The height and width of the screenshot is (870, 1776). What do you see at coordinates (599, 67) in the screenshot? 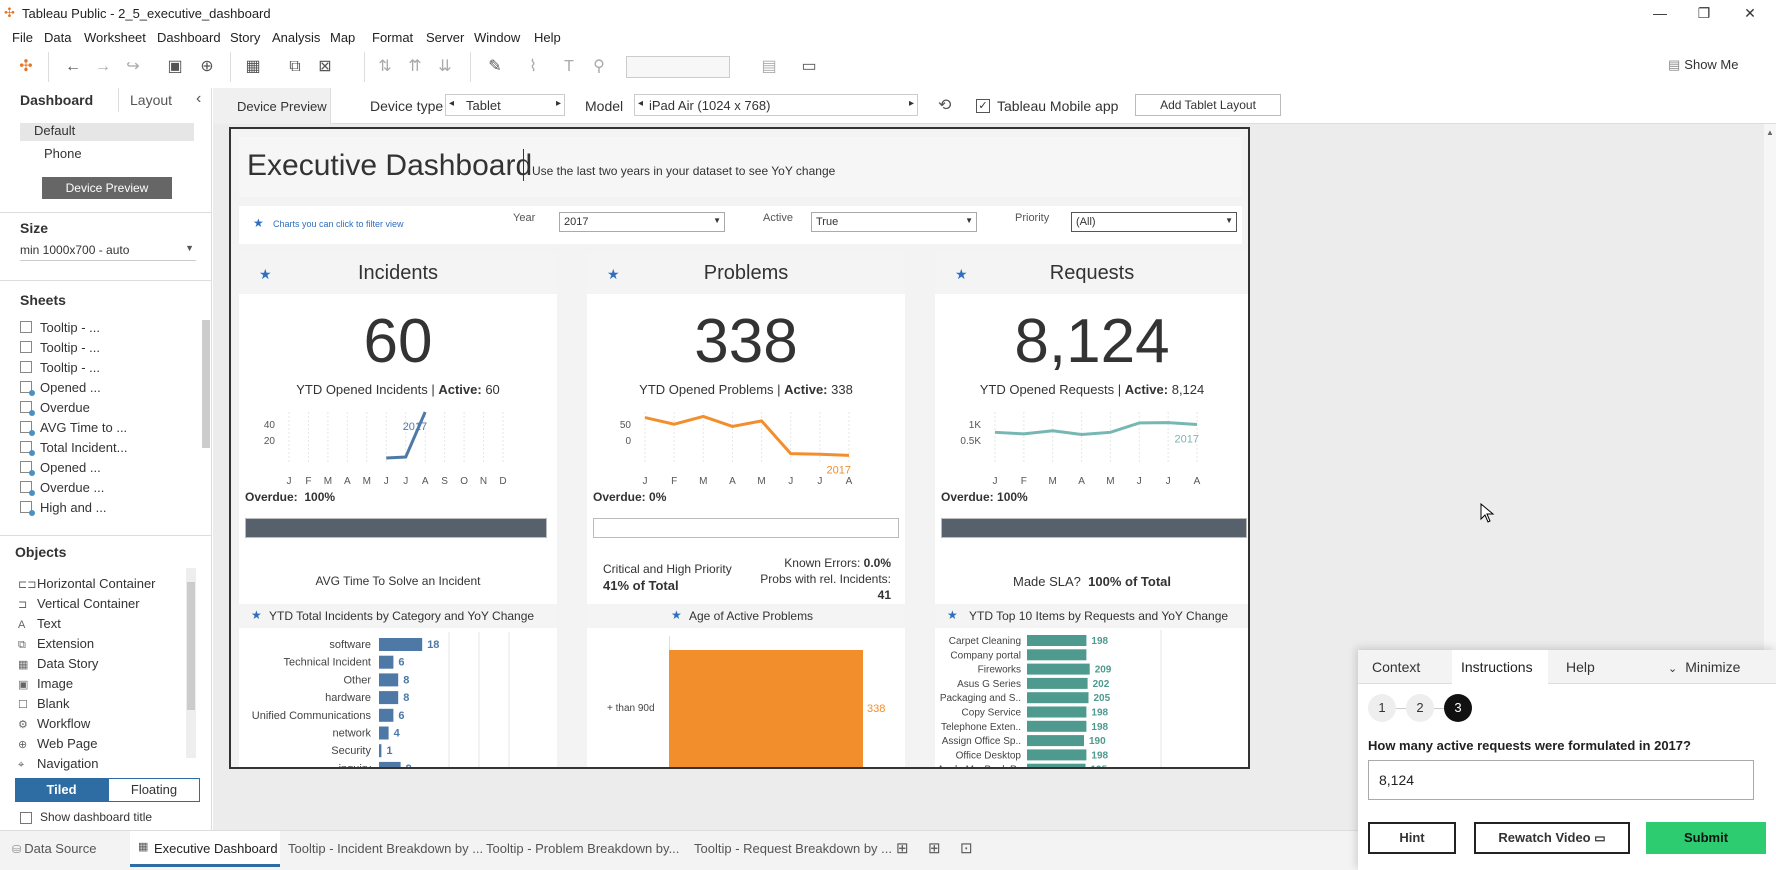
I see `pin-icon: ⚲` at bounding box center [599, 67].